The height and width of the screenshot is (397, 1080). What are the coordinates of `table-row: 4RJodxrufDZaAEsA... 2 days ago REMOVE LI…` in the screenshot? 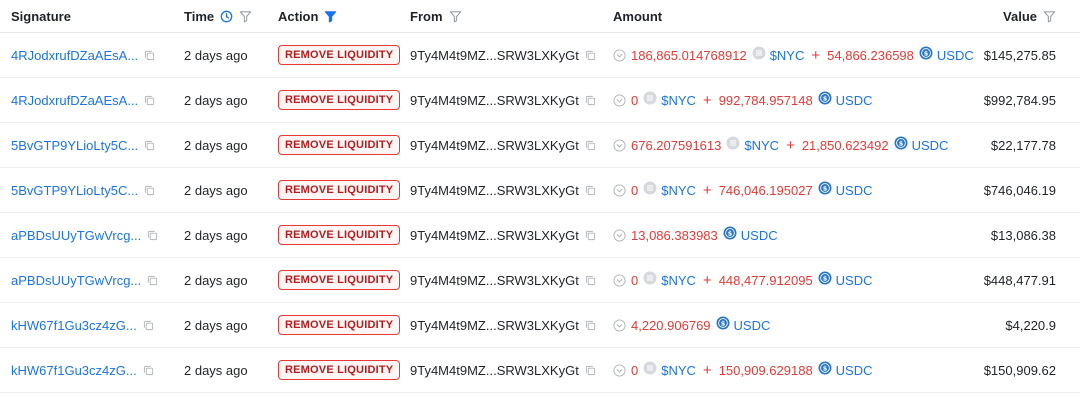 It's located at (540, 100).